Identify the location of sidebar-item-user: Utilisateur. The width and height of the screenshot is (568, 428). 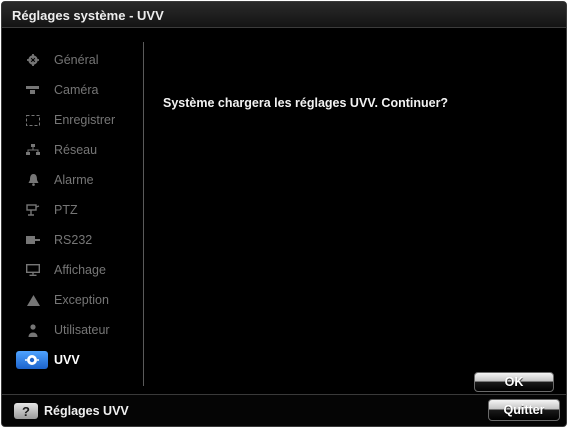
(78, 330).